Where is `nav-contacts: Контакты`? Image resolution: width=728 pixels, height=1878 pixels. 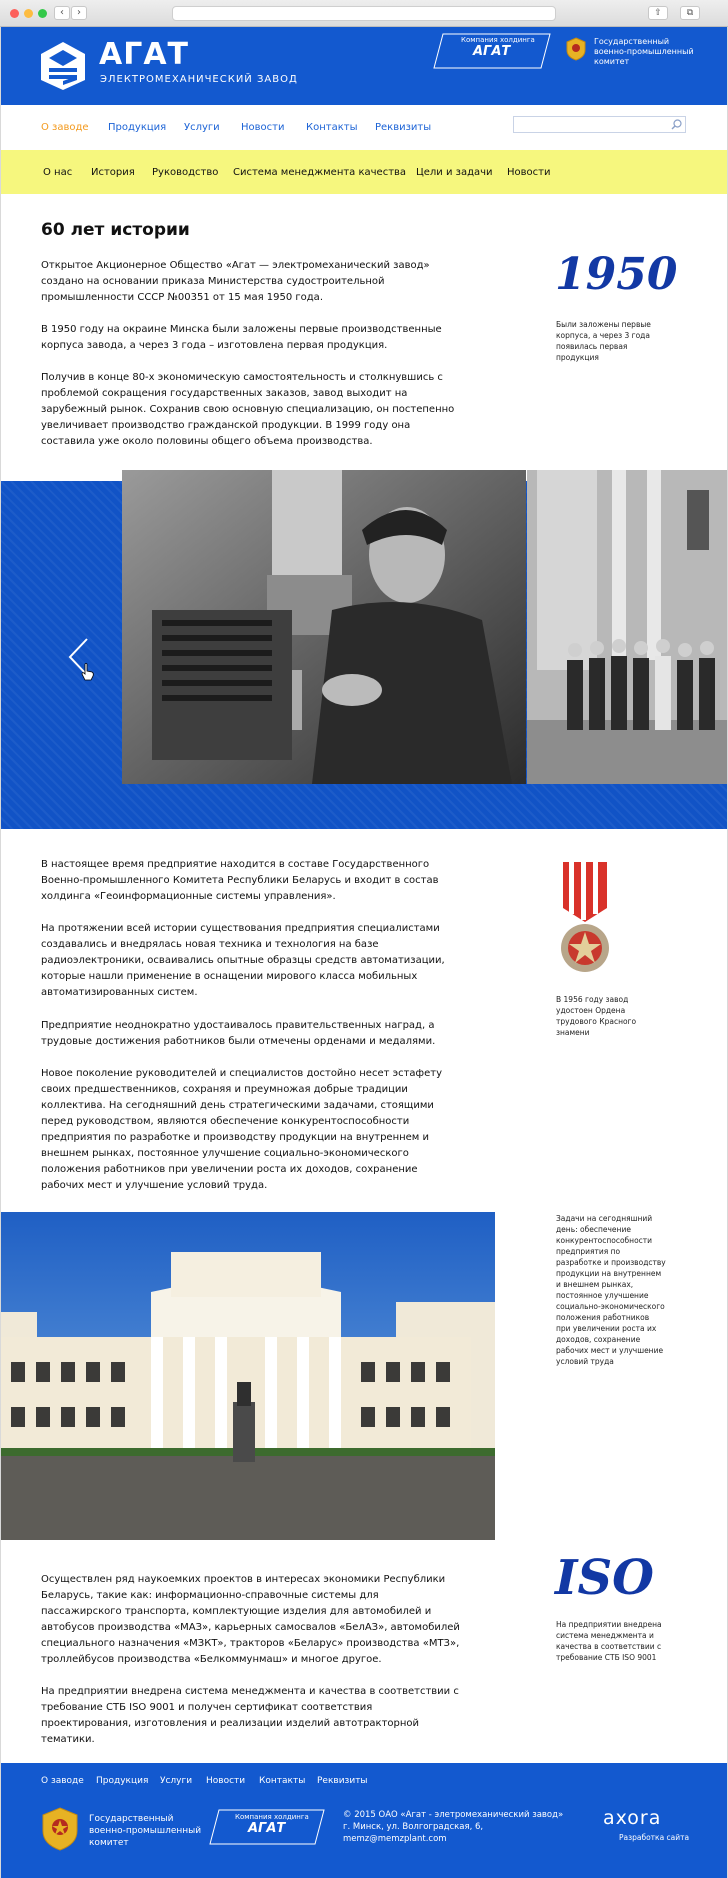 nav-contacts: Контакты is located at coordinates (331, 127).